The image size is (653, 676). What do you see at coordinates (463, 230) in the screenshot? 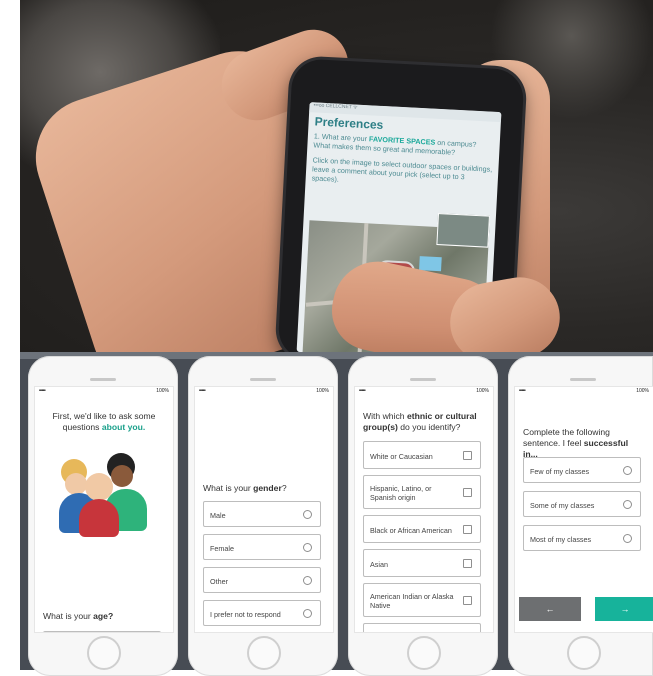
I see `photo-thumbnail` at bounding box center [463, 230].